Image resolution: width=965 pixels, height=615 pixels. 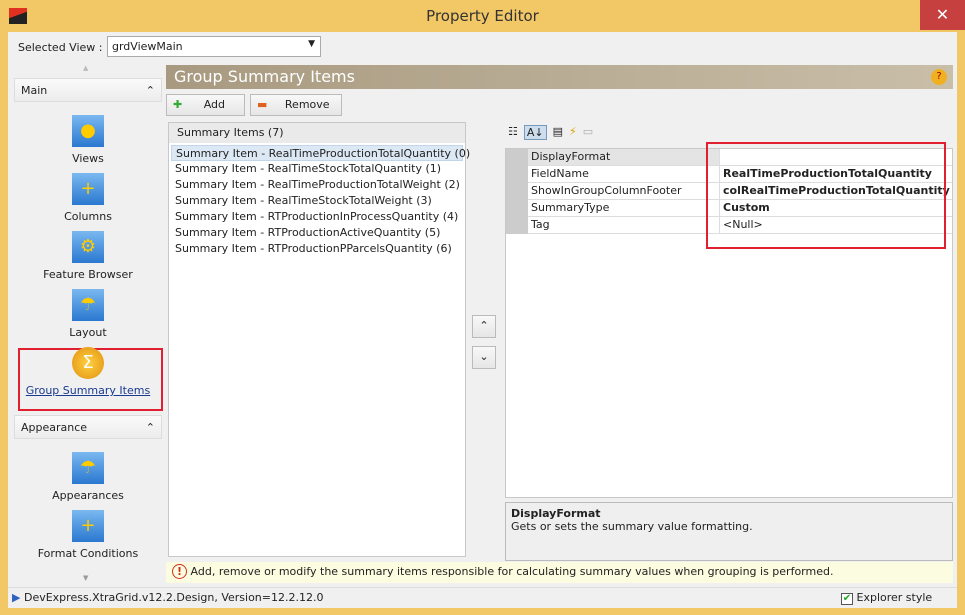 What do you see at coordinates (588, 132) in the screenshot?
I see `property-pages-icon: ▭` at bounding box center [588, 132].